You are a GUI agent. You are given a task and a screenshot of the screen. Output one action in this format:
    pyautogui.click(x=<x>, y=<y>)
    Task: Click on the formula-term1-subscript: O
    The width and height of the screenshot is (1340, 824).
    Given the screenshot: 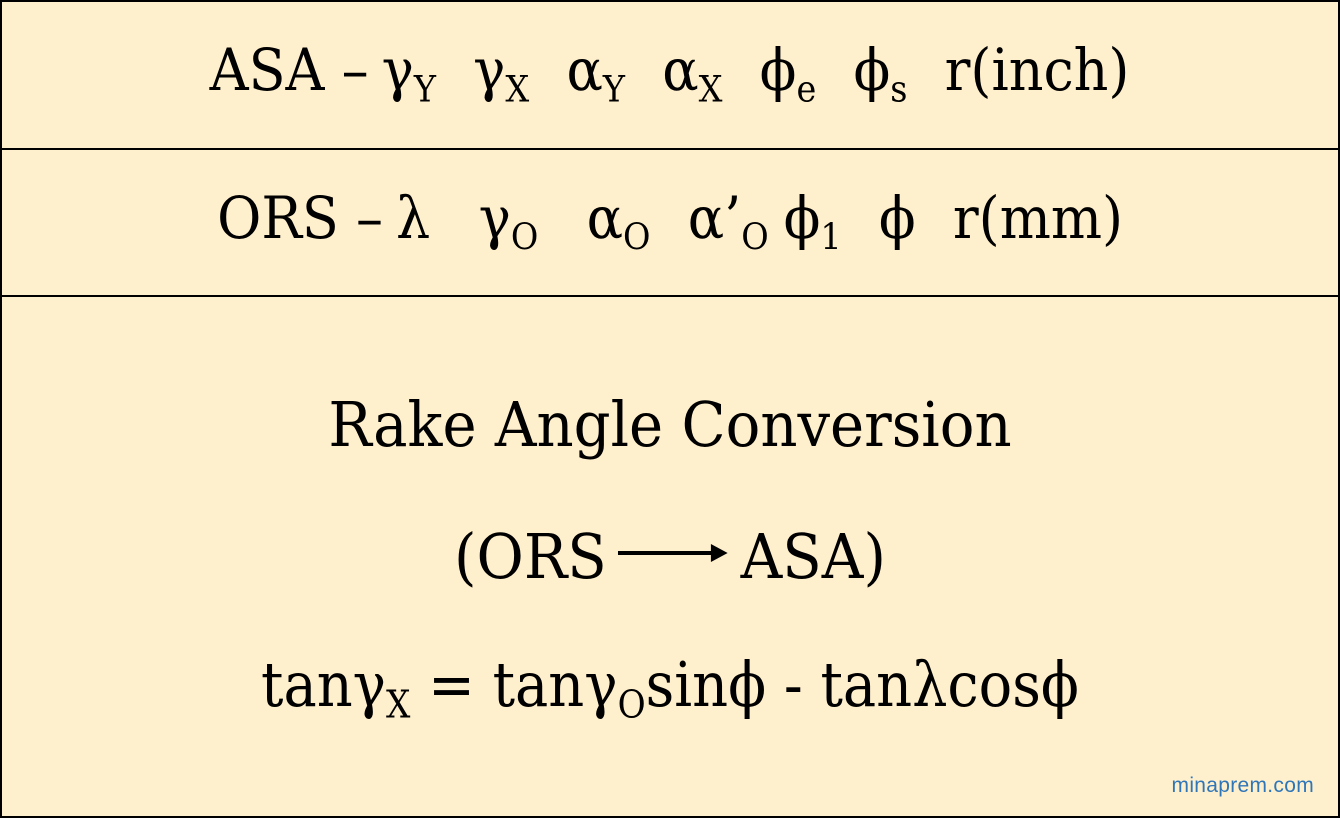 What is the action you would take?
    pyautogui.click(x=631, y=704)
    